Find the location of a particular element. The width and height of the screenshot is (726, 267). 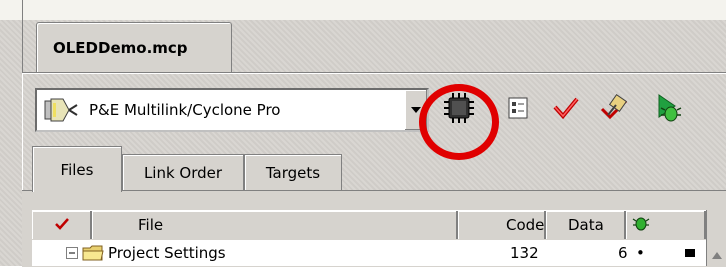

make-icon is located at coordinates (614, 110).